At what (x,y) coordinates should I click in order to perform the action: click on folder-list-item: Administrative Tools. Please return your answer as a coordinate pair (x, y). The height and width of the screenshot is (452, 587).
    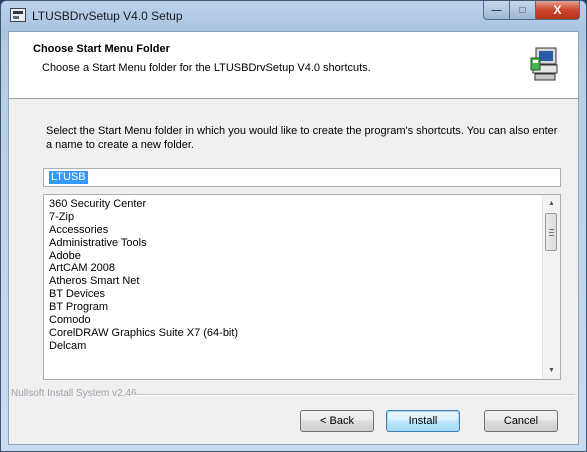
    Looking at the image, I should click on (143, 243).